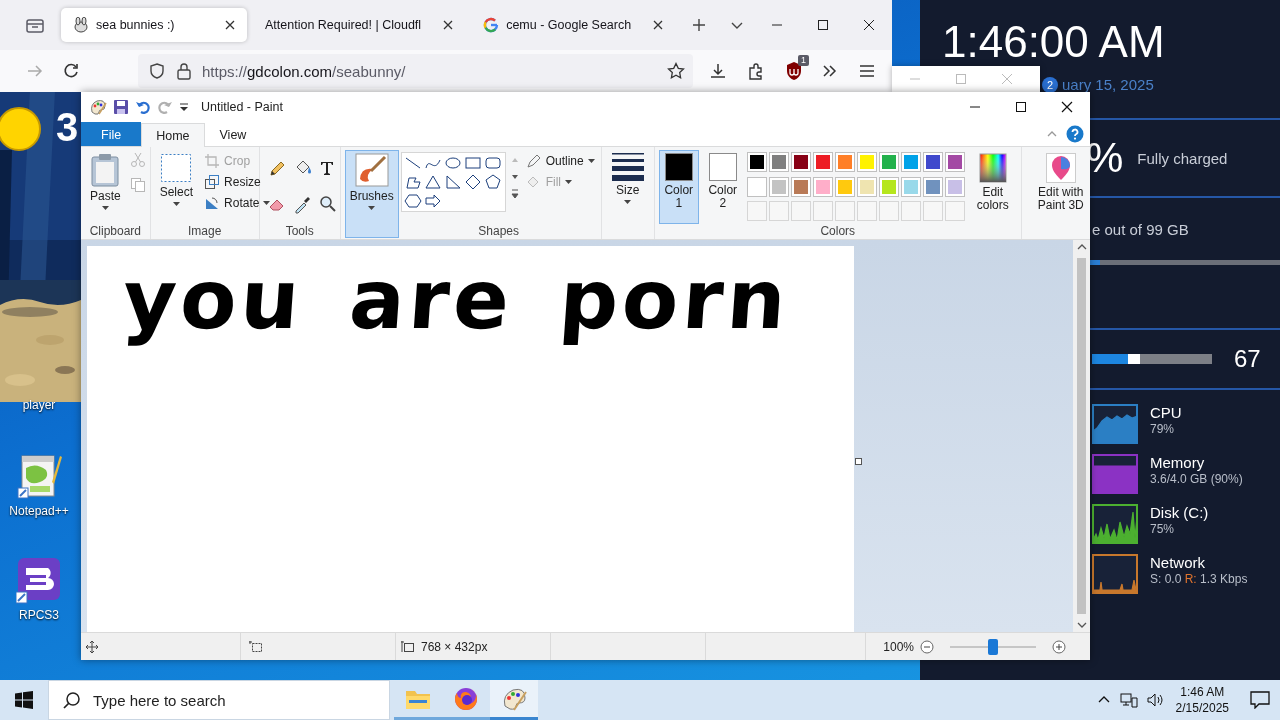  What do you see at coordinates (1202, 700) in the screenshot?
I see `taskbar-clock: 1:46 AM 2/15/2025` at bounding box center [1202, 700].